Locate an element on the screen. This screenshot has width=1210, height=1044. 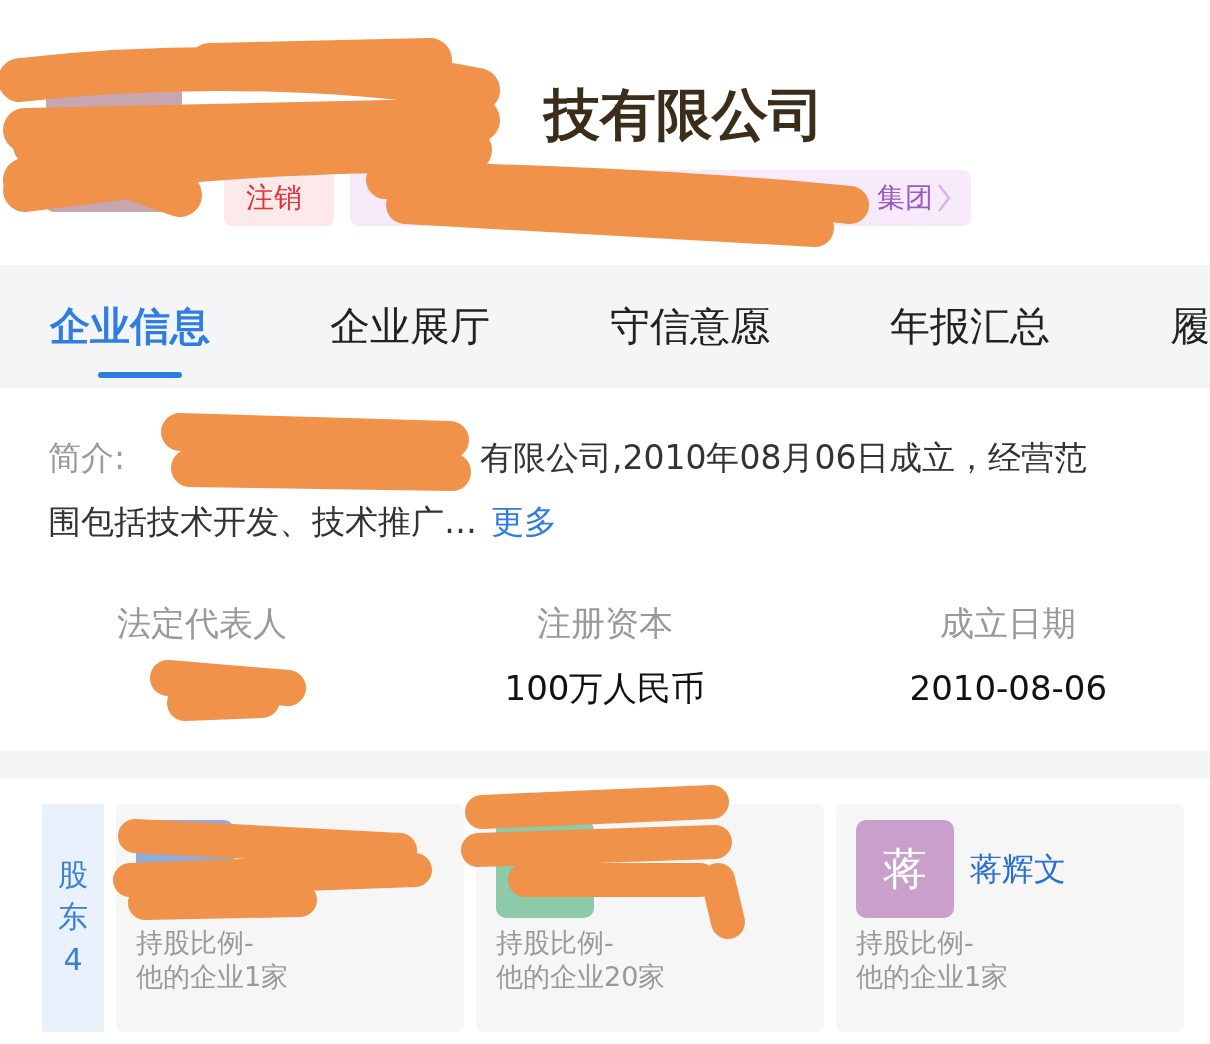
group-link: 集团 is located at coordinates (905, 198).